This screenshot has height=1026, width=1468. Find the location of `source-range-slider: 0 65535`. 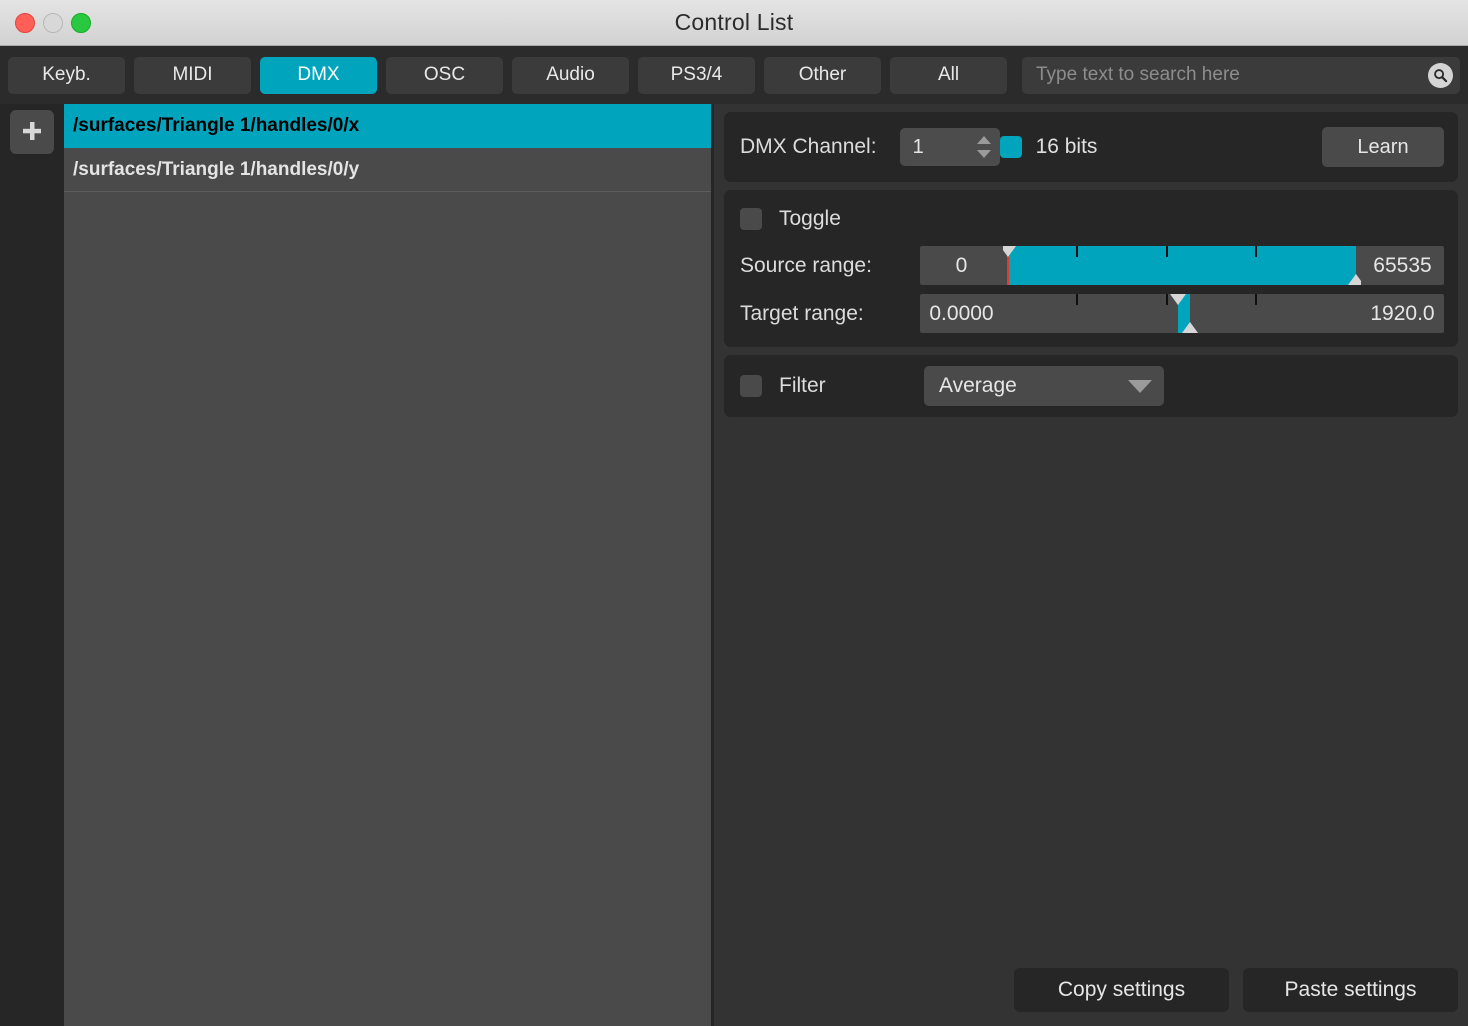

source-range-slider: 0 65535 is located at coordinates (1182, 265).